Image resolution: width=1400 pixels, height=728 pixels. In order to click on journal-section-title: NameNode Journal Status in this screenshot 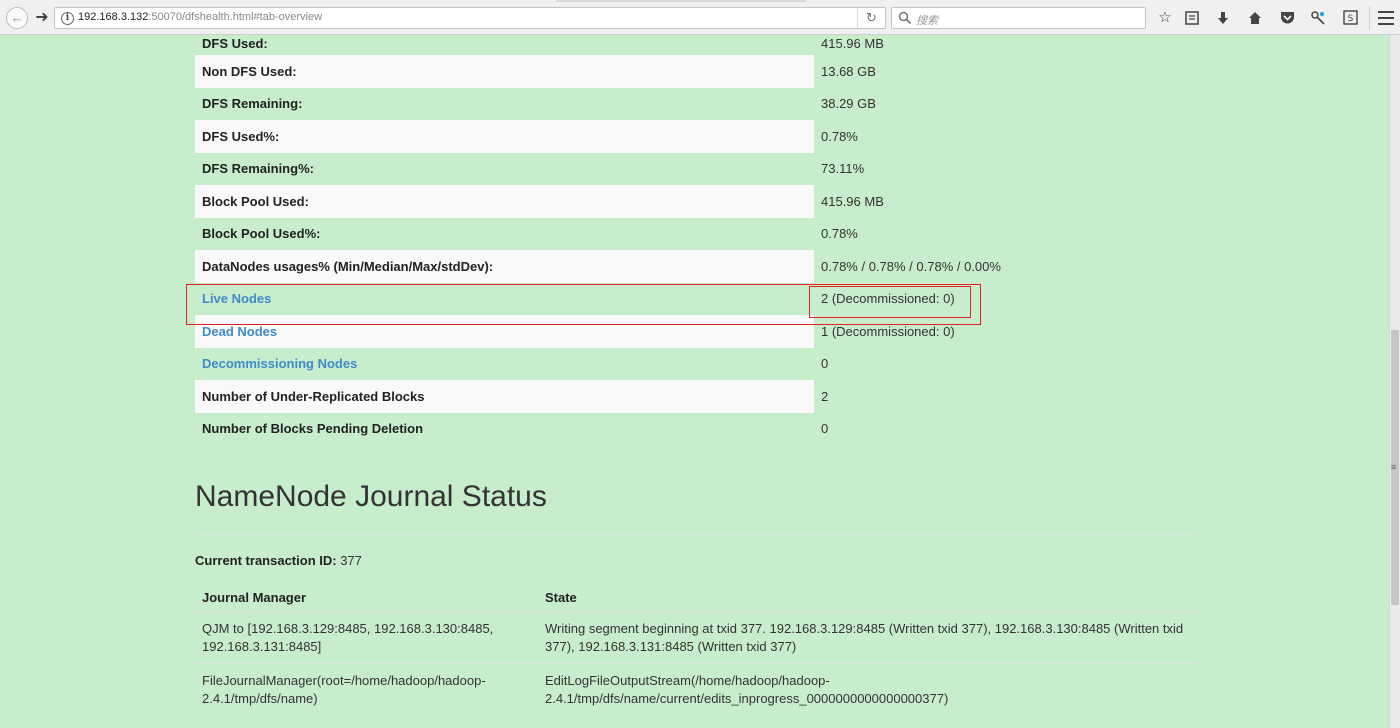, I will do `click(371, 496)`.